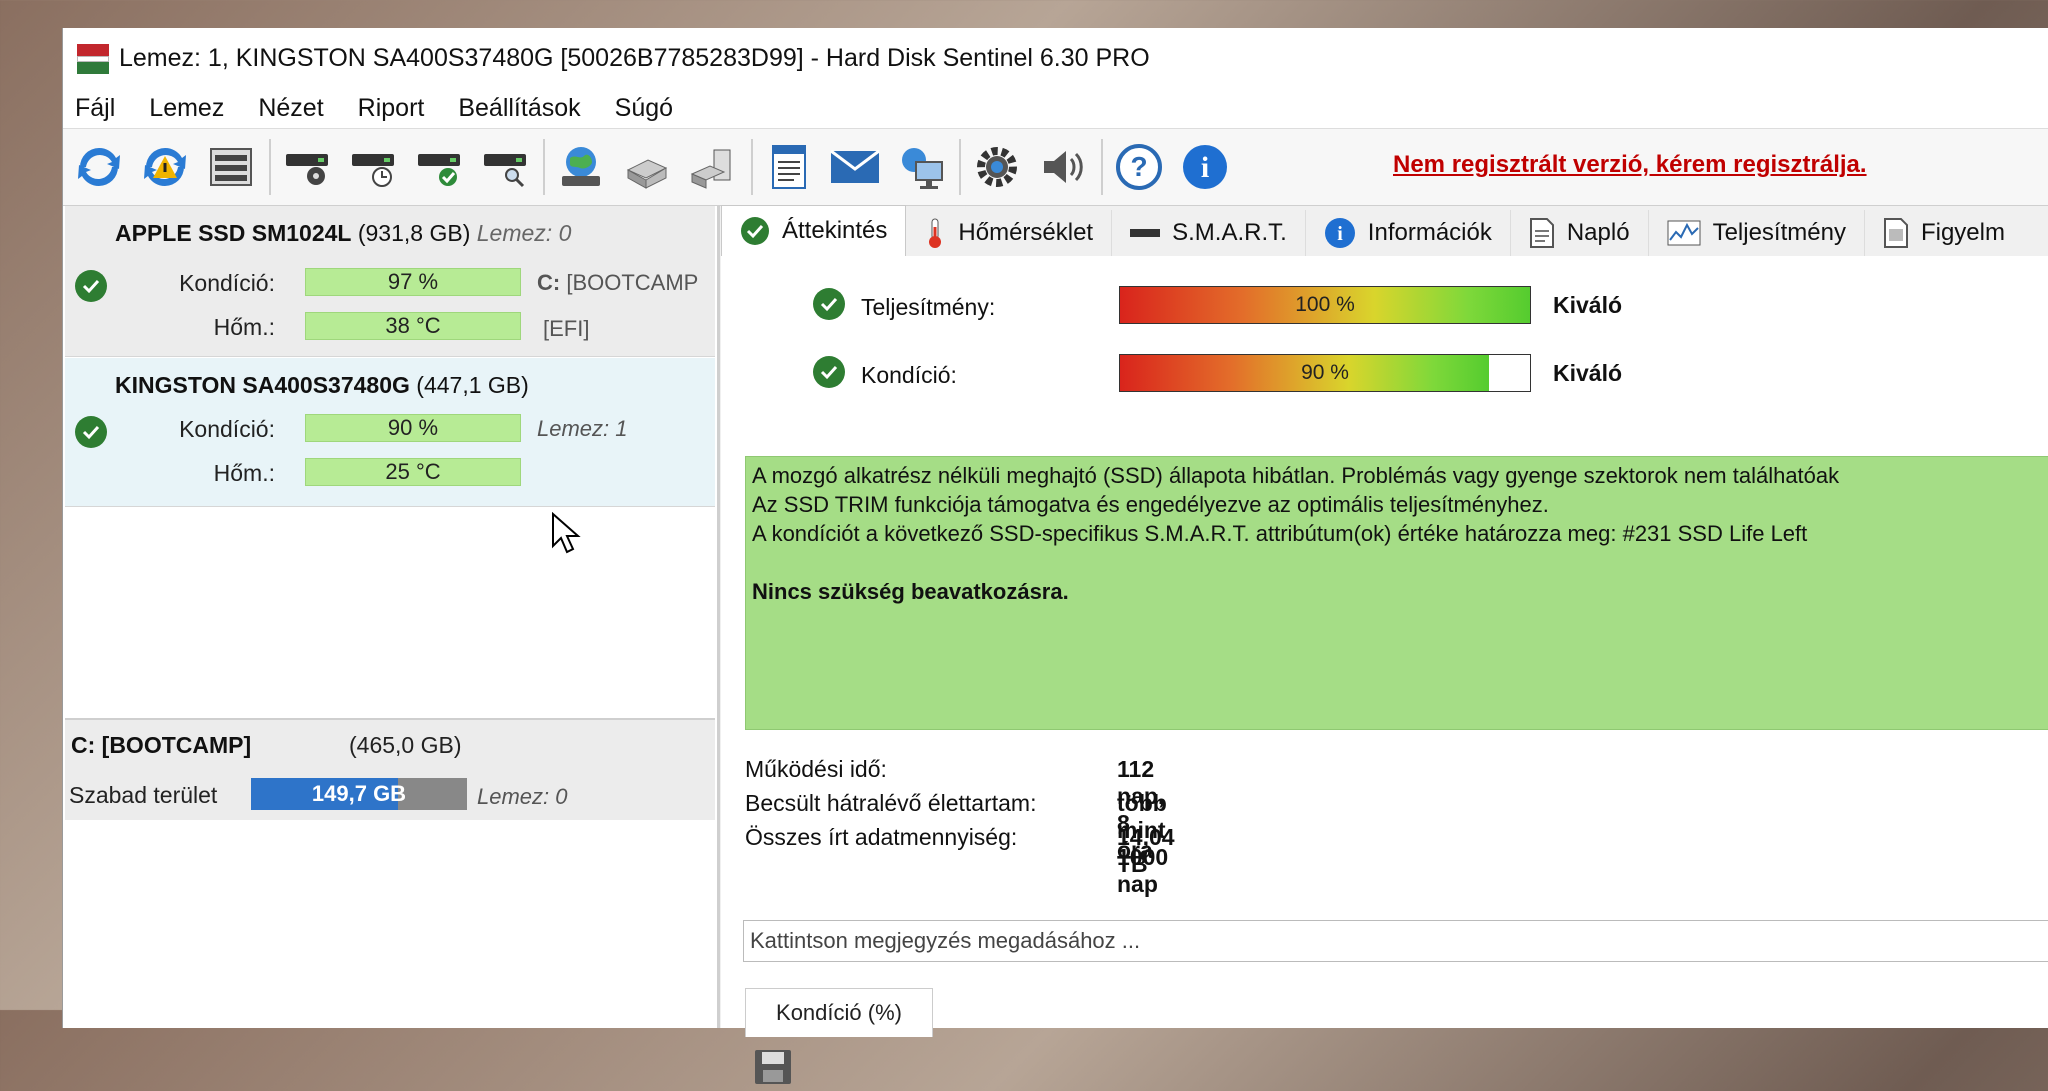 The width and height of the screenshot is (2048, 1091). Describe the element at coordinates (290, 108) in the screenshot. I see `menu-view: Nézet` at that location.